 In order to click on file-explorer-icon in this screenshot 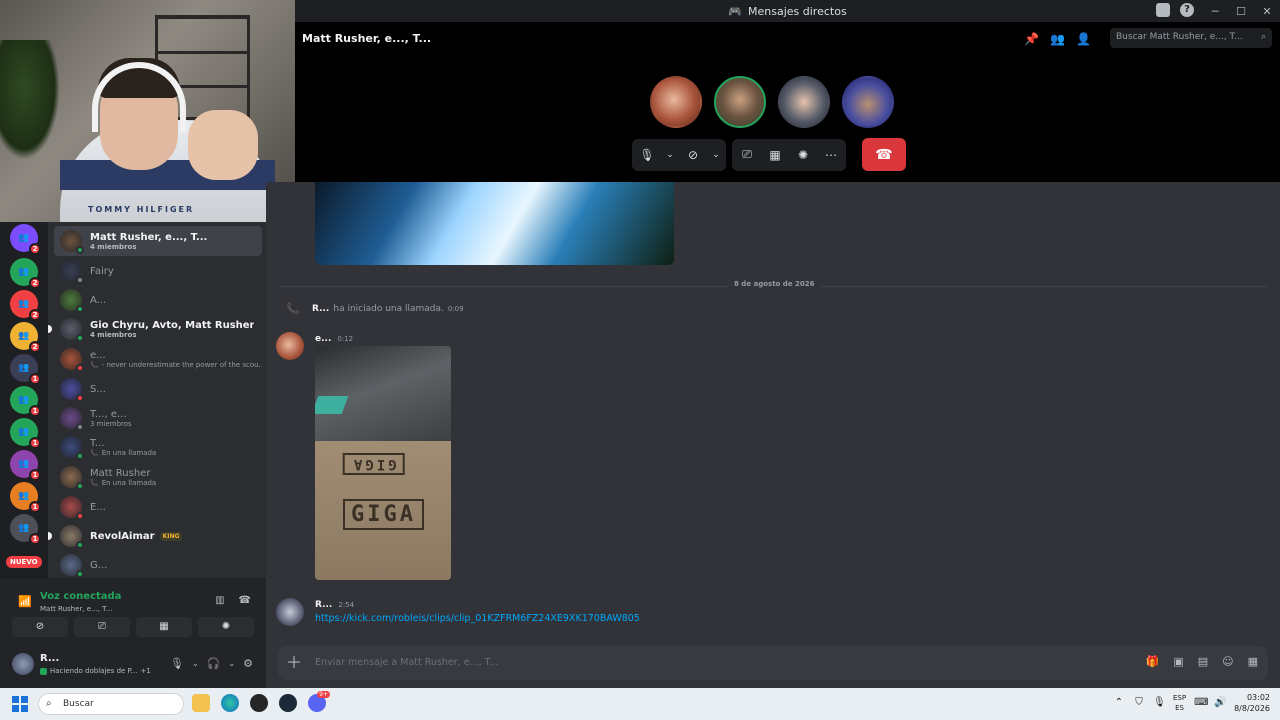, I will do `click(201, 703)`.